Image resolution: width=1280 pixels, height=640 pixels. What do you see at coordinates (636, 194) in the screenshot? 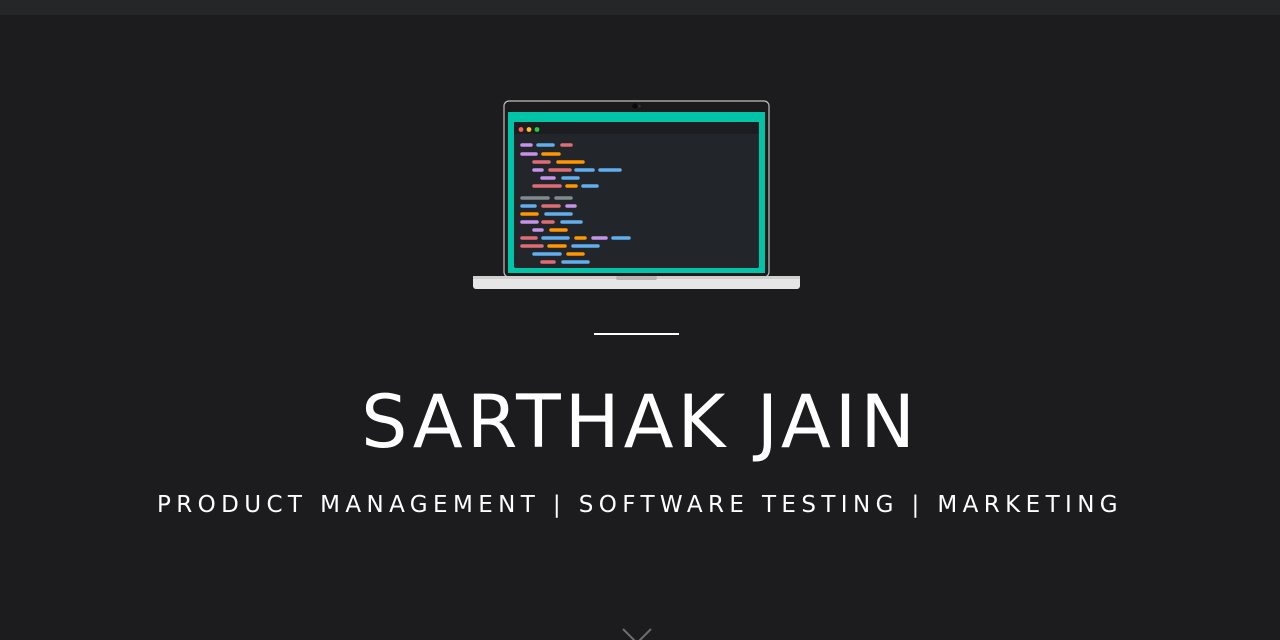
I see `laptop-code-icon` at bounding box center [636, 194].